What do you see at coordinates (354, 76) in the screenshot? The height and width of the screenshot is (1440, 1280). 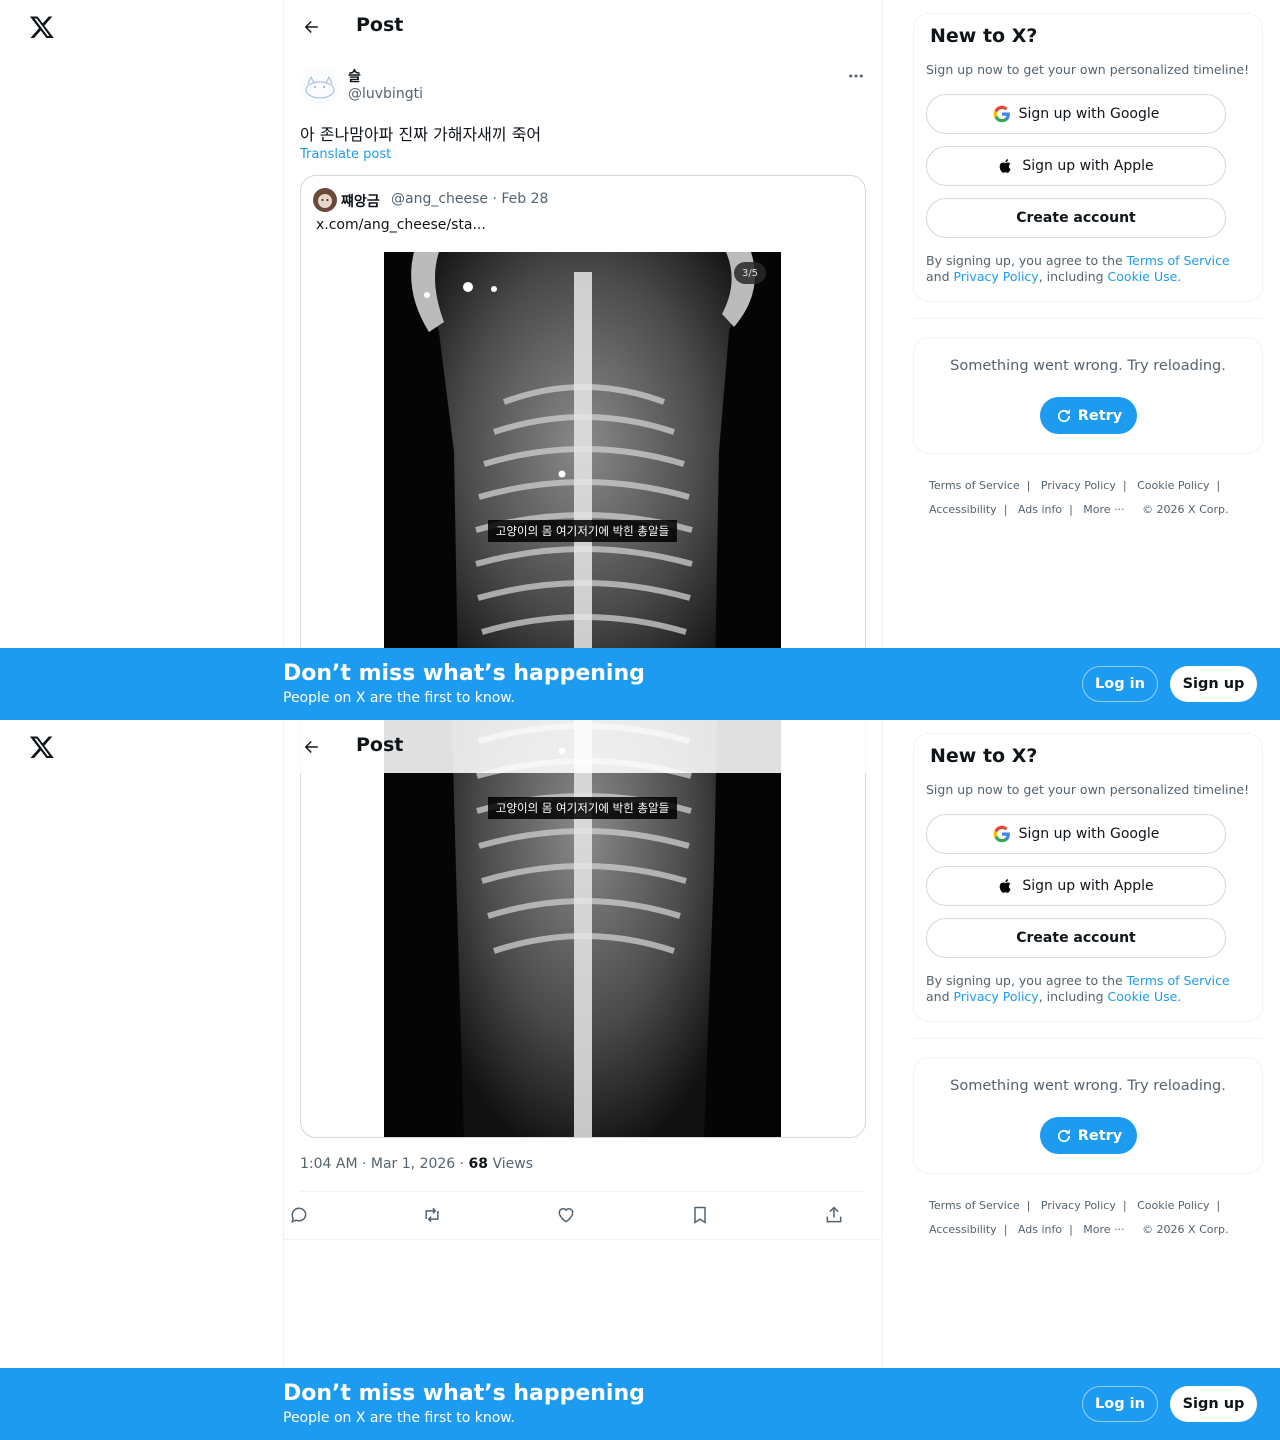 I see `author-name: 슬` at bounding box center [354, 76].